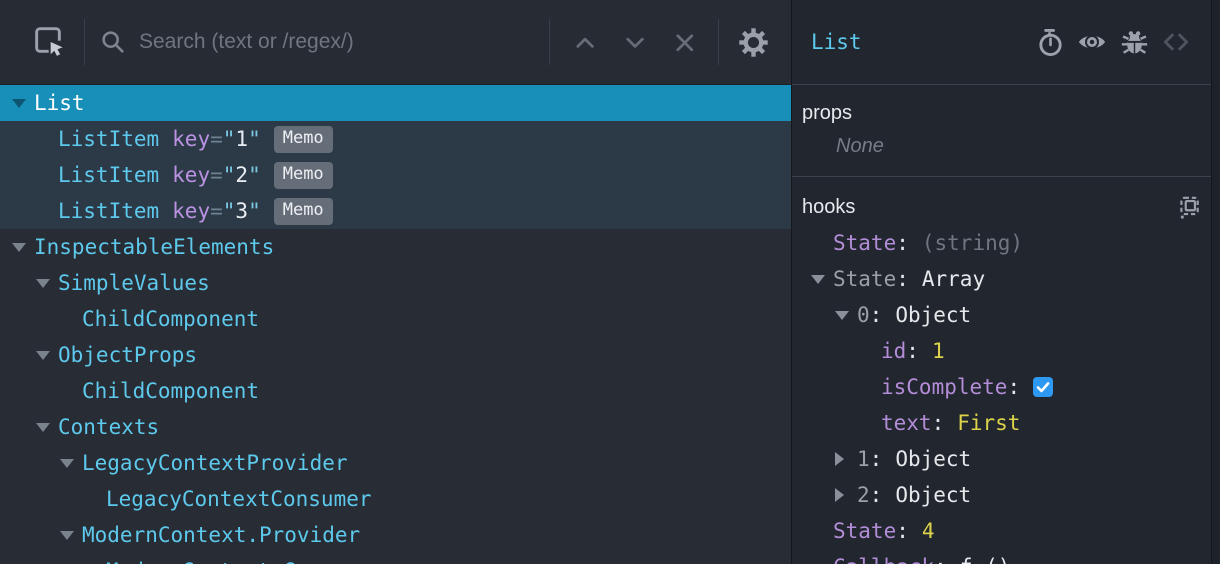 The image size is (1220, 564). Describe the element at coordinates (395, 463) in the screenshot. I see `tree-row: LegacyContextProvider` at that location.